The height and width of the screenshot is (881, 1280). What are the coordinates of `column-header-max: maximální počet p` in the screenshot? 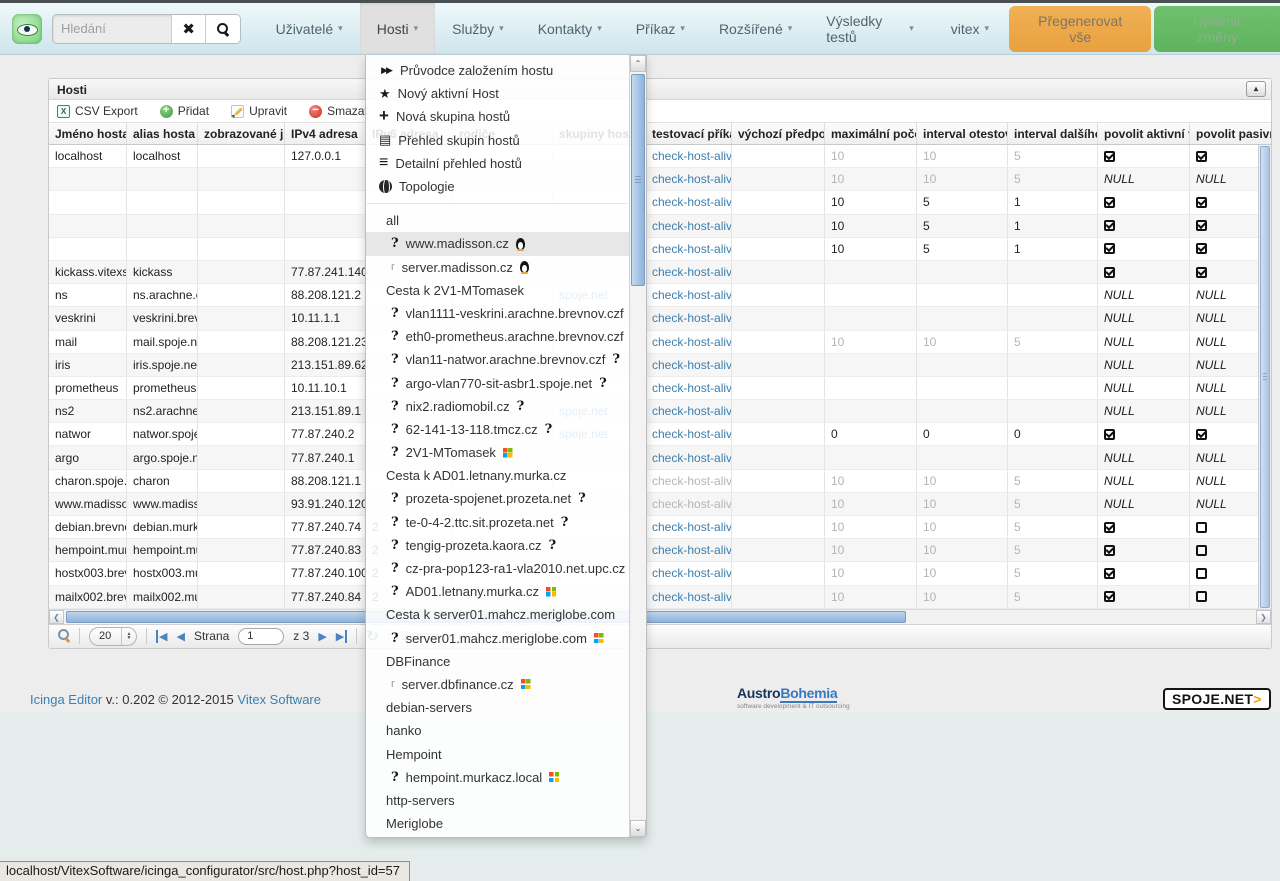 It's located at (870, 133).